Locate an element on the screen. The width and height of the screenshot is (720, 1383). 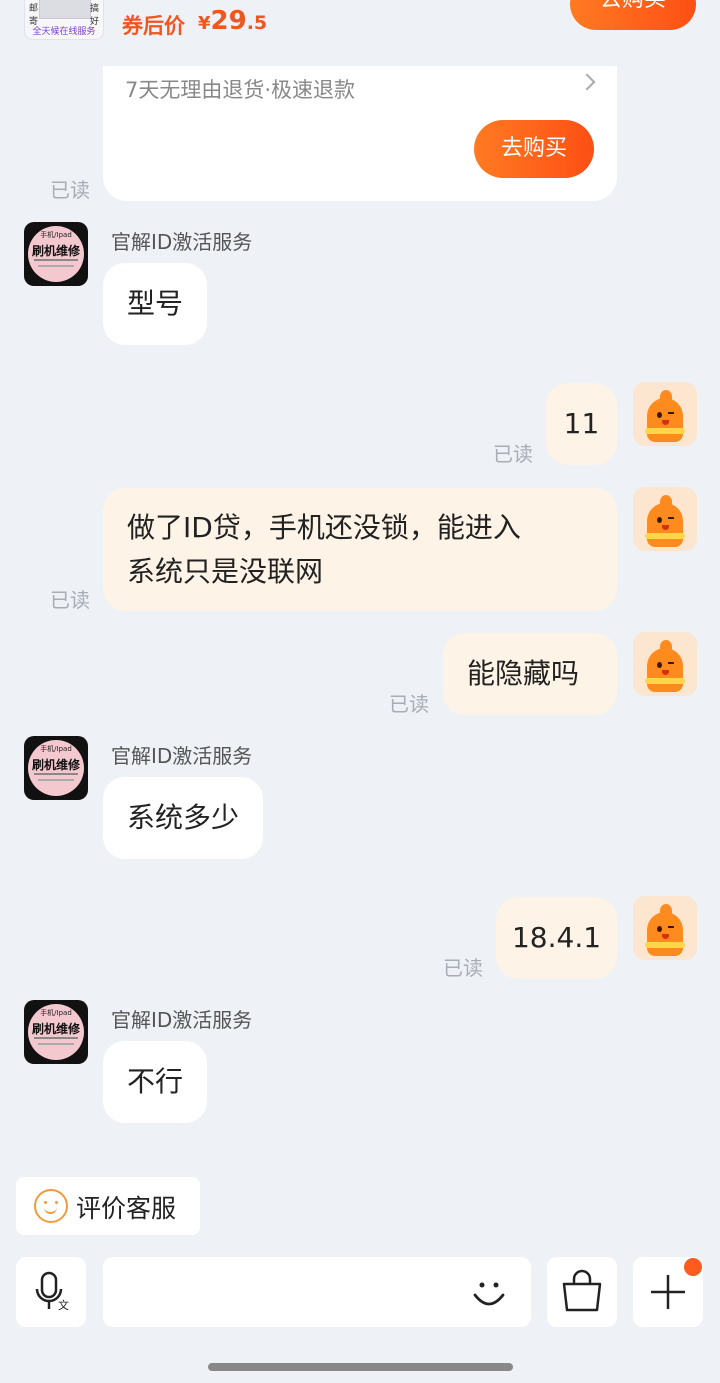
emoji-icon is located at coordinates (489, 1293).